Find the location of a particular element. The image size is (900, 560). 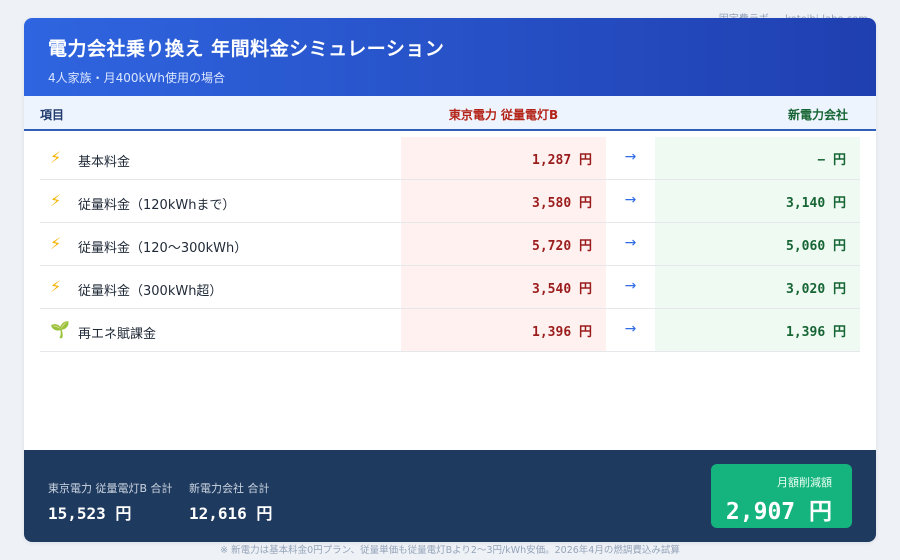

tepco-total-label: 東京電力 従量電灯B 合計 is located at coordinates (110, 488).